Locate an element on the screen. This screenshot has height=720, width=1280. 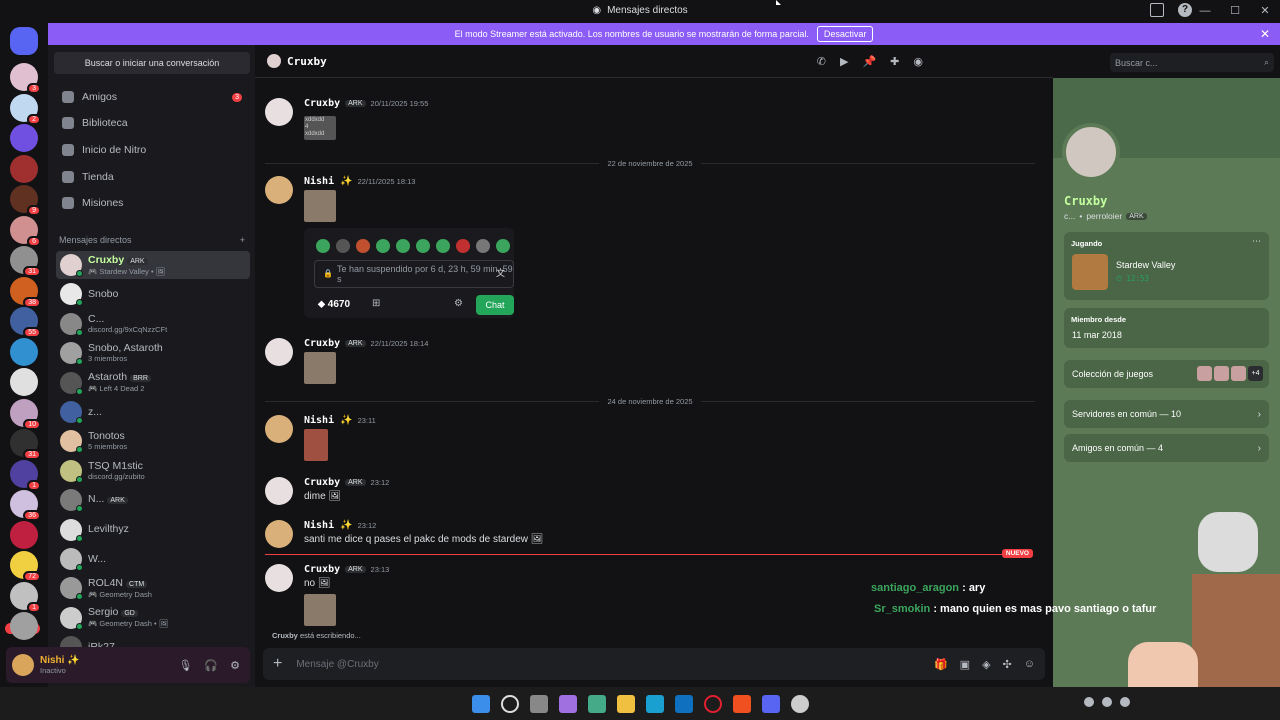
dm-item: Cruxby ARK 🎮 Stardew Valley • 🖼 is located at coordinates (153, 265).